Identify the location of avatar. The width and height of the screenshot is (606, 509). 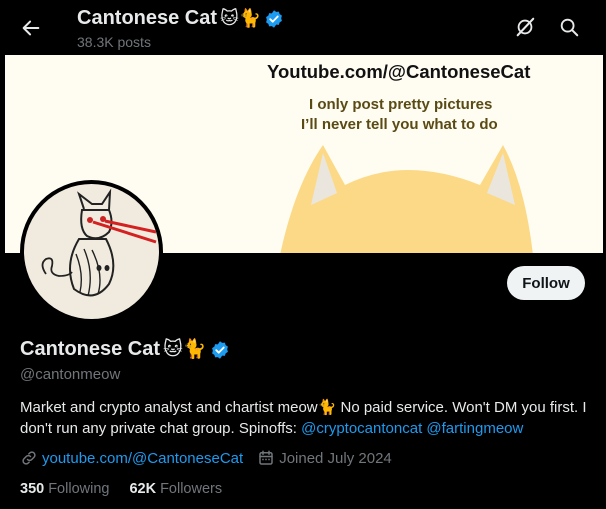
(91, 251).